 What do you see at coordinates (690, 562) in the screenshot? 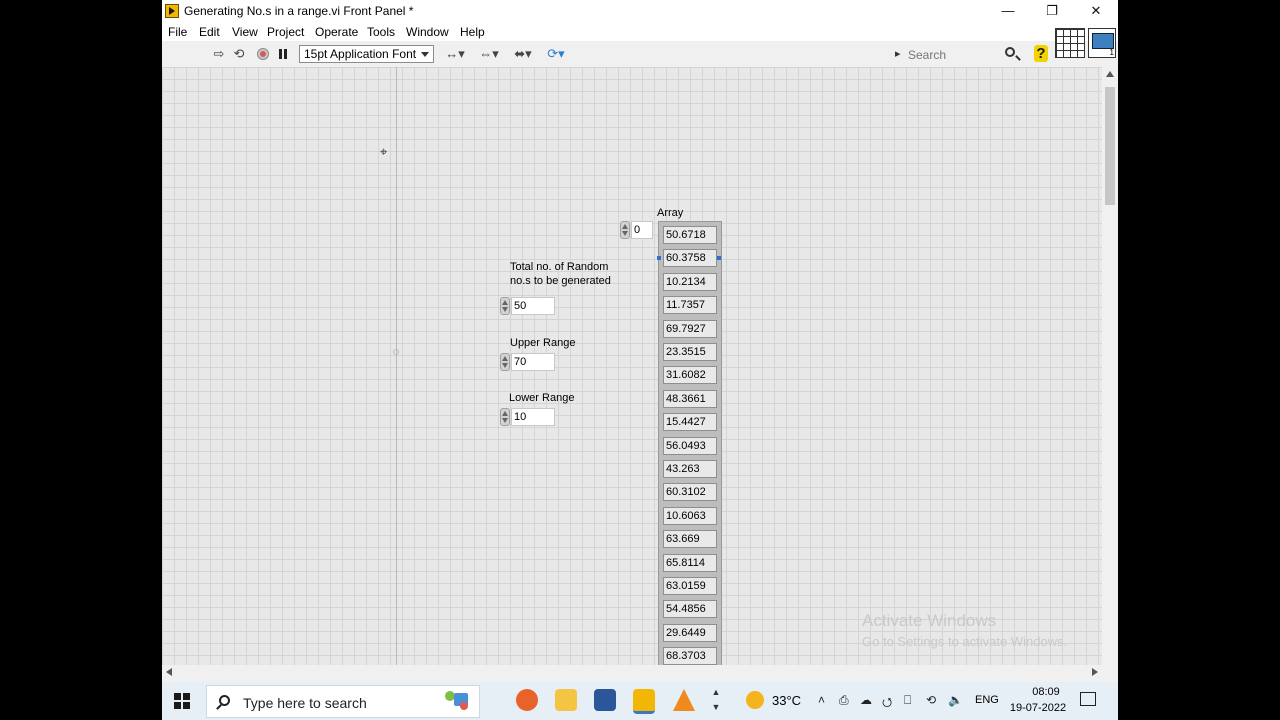
I see `array-element: 65.8114` at bounding box center [690, 562].